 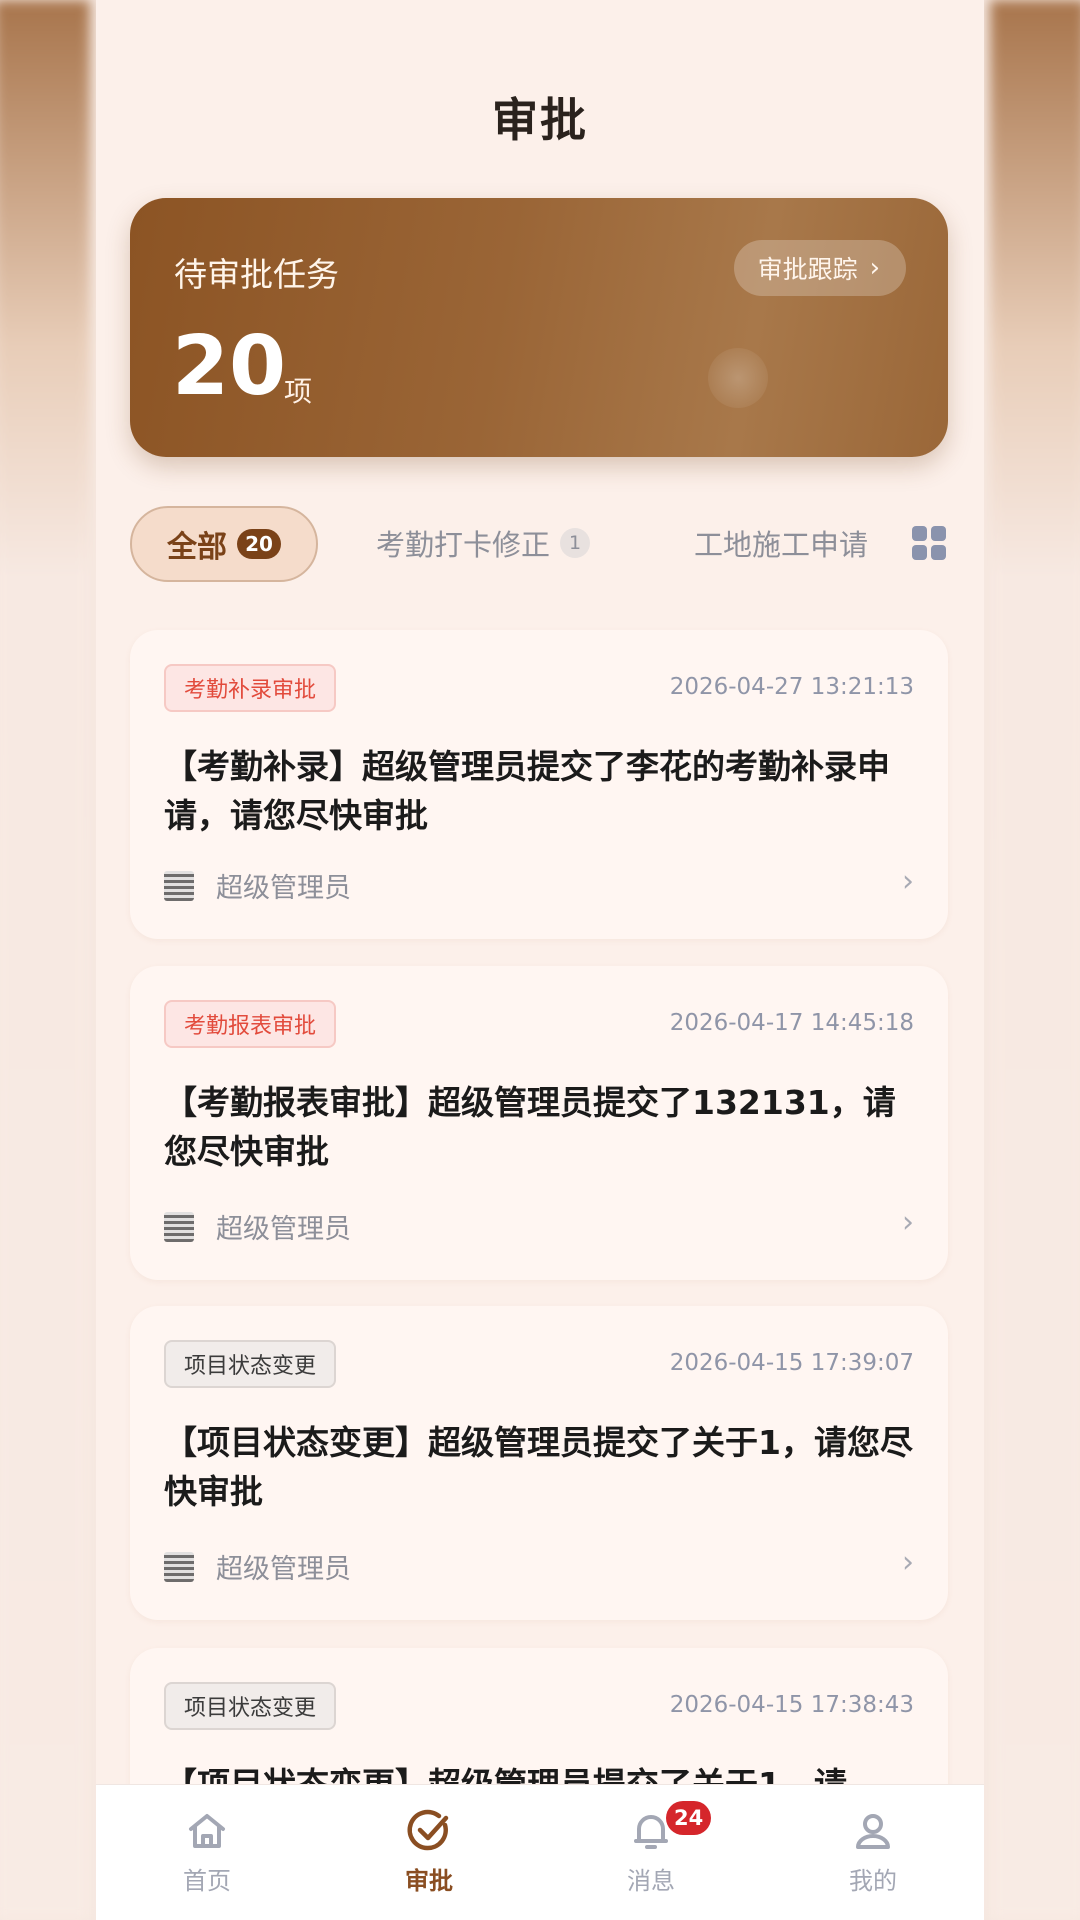 I want to click on nav-messages-label: 消息, so click(x=651, y=1881).